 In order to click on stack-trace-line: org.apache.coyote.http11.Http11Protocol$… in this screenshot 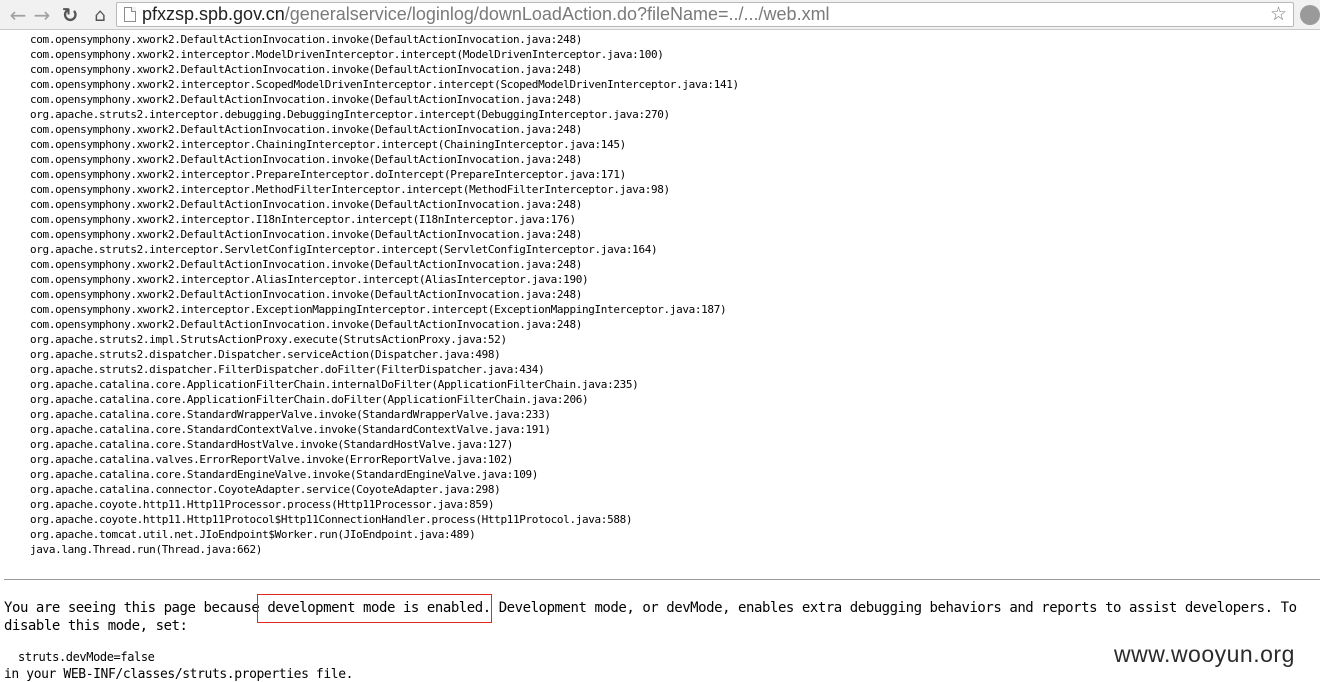, I will do `click(331, 519)`.